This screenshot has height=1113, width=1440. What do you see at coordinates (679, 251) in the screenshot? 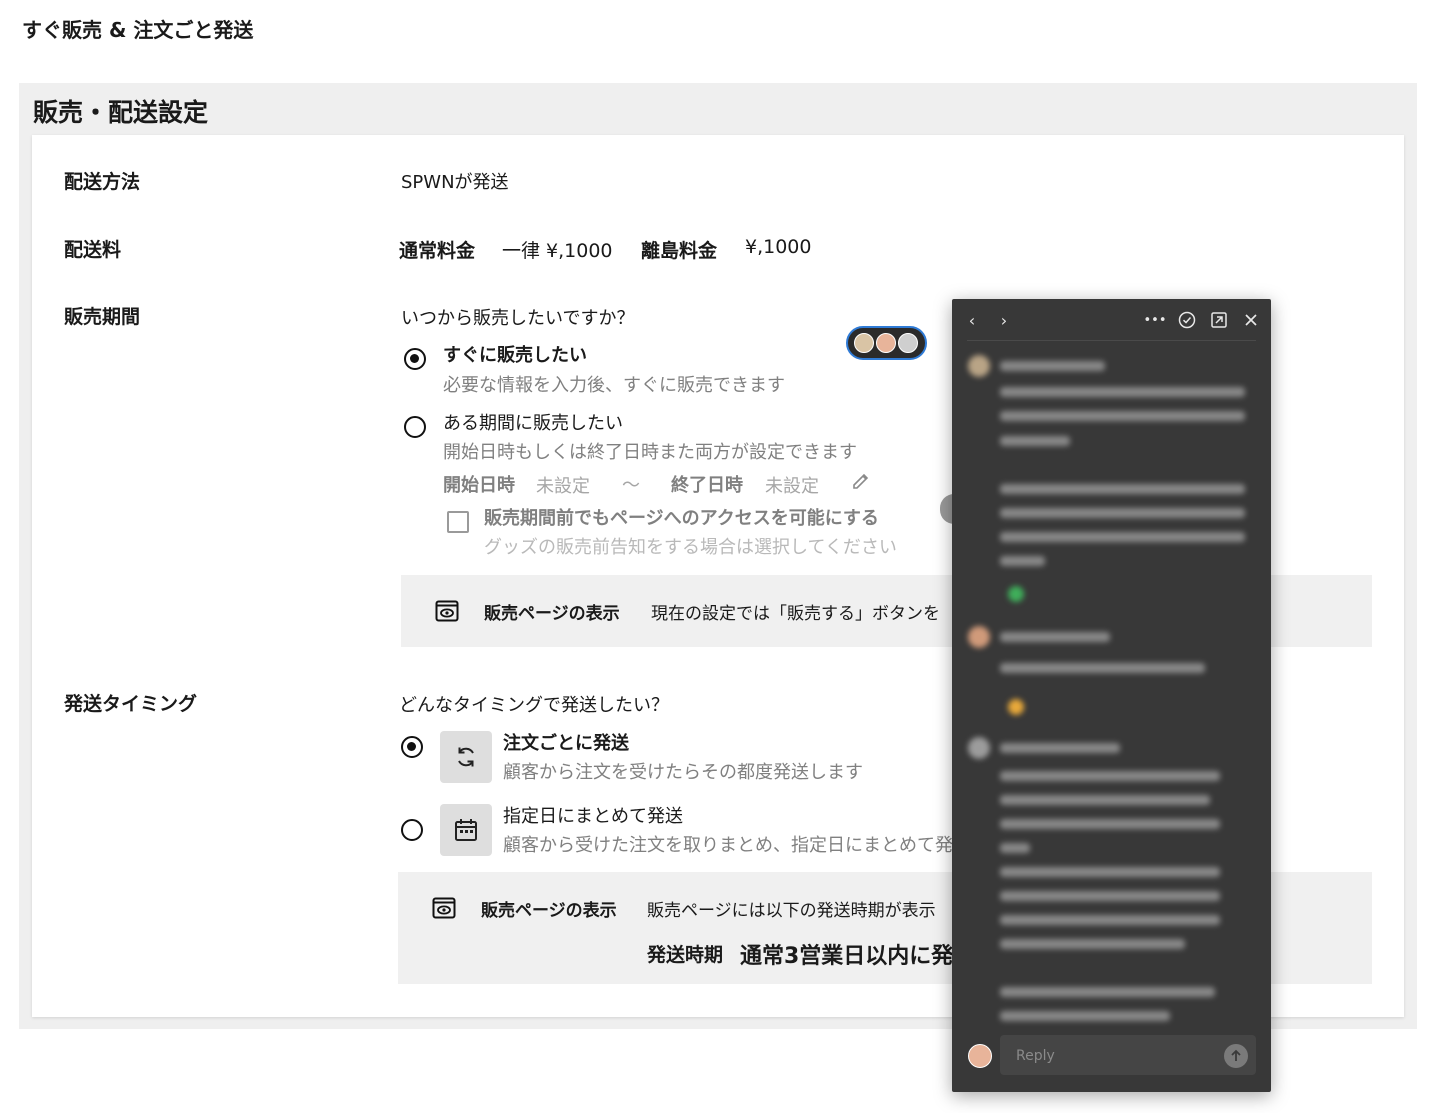
I see `island-fee-label: 離島料金` at bounding box center [679, 251].